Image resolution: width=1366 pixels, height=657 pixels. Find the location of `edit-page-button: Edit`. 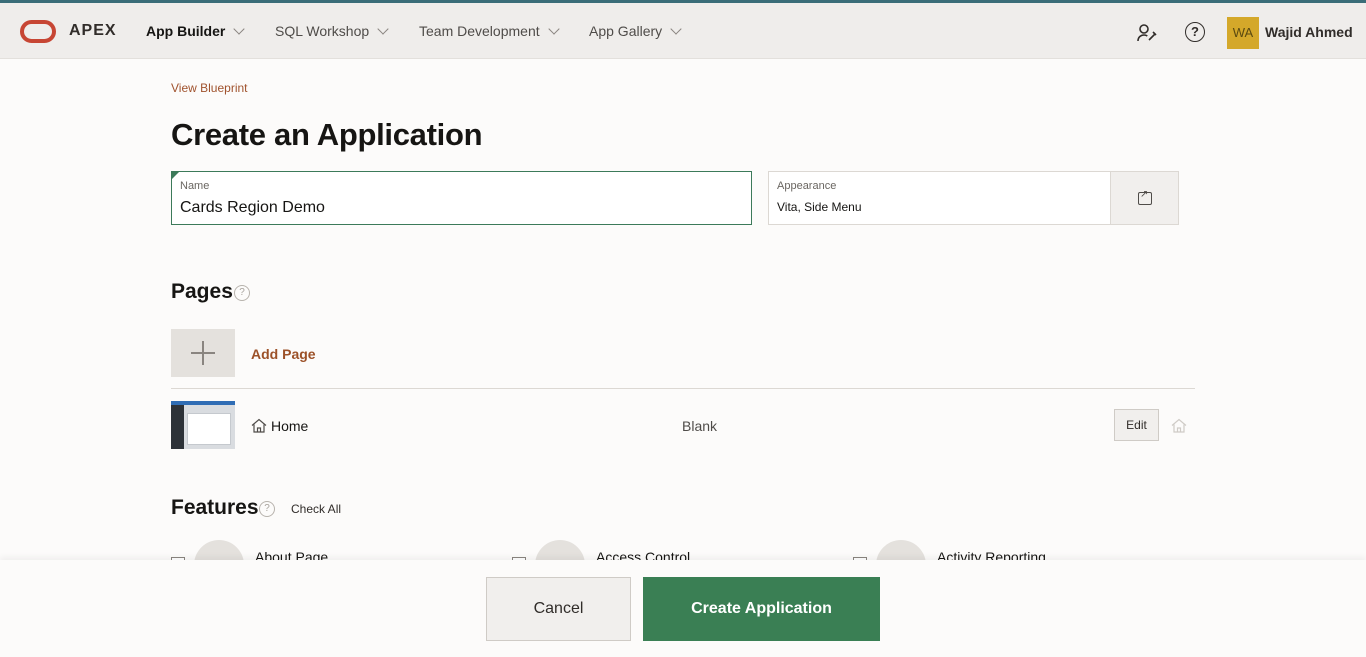

edit-page-button: Edit is located at coordinates (1136, 425).